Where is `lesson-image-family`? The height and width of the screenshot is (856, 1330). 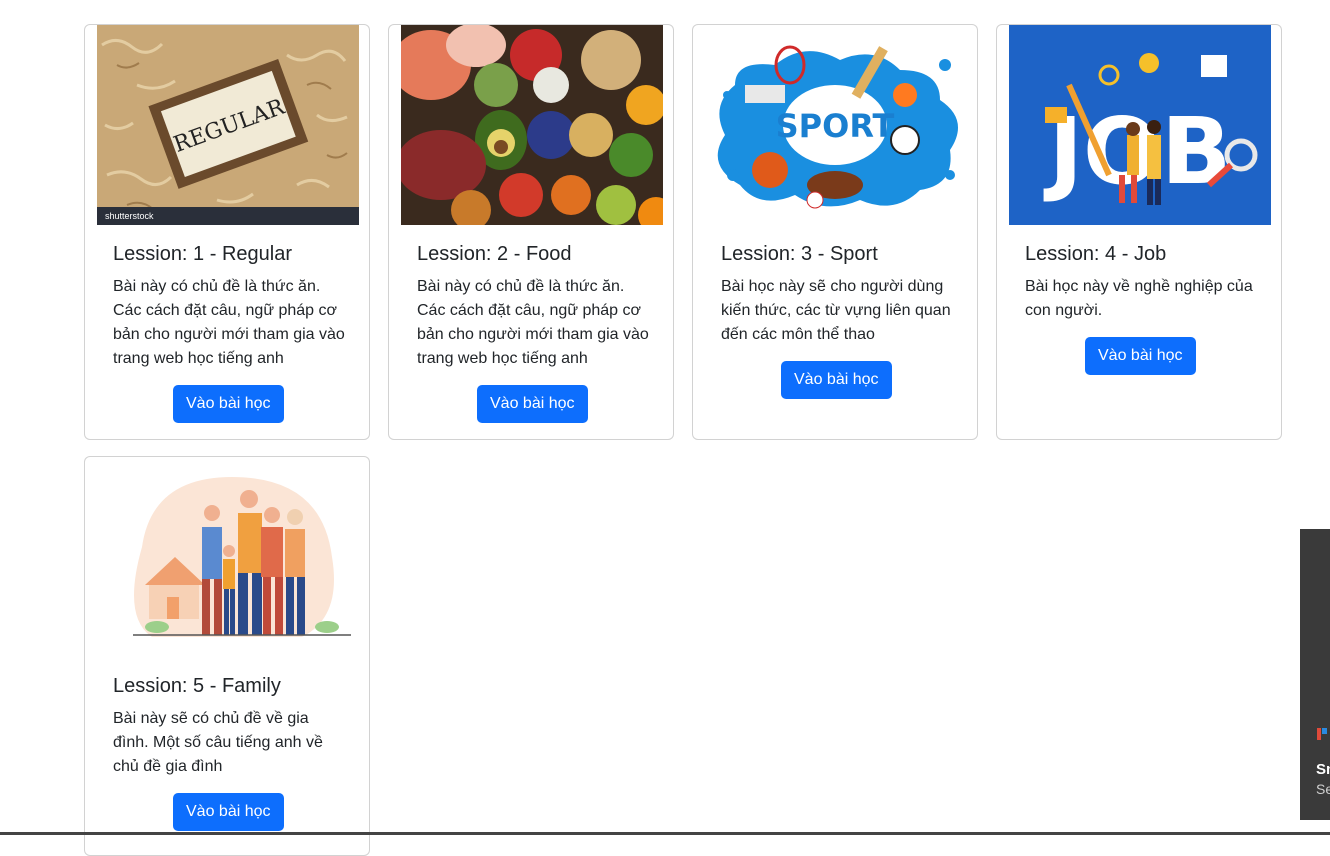
lesson-image-family is located at coordinates (228, 557).